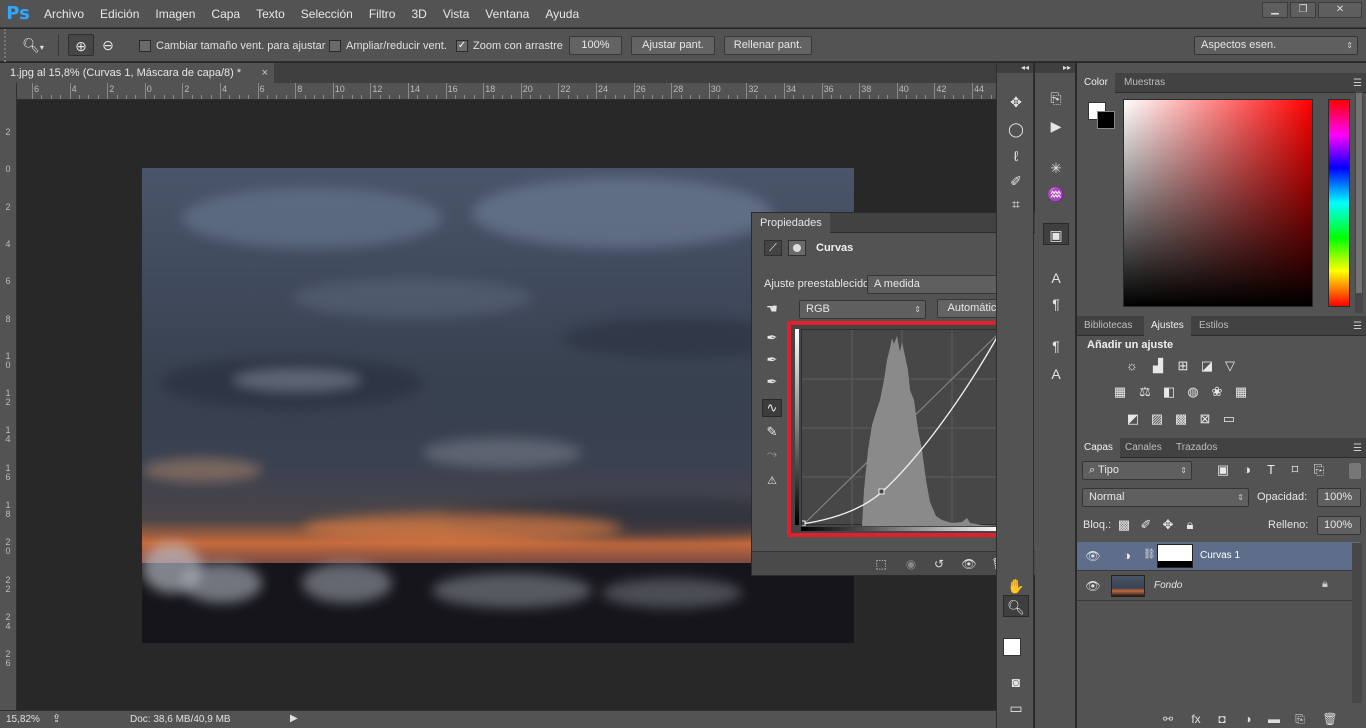 The height and width of the screenshot is (728, 1366). What do you see at coordinates (145, 45) in the screenshot?
I see `resize-windows-checkbox` at bounding box center [145, 45].